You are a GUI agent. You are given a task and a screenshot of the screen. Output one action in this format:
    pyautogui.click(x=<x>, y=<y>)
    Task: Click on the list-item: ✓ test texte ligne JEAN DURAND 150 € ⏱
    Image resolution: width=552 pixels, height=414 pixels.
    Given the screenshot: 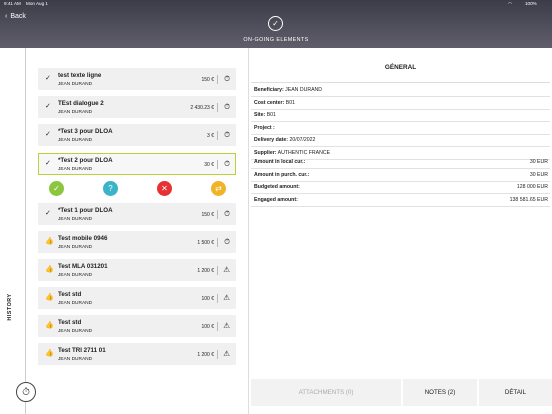 What is the action you would take?
    pyautogui.click(x=137, y=79)
    